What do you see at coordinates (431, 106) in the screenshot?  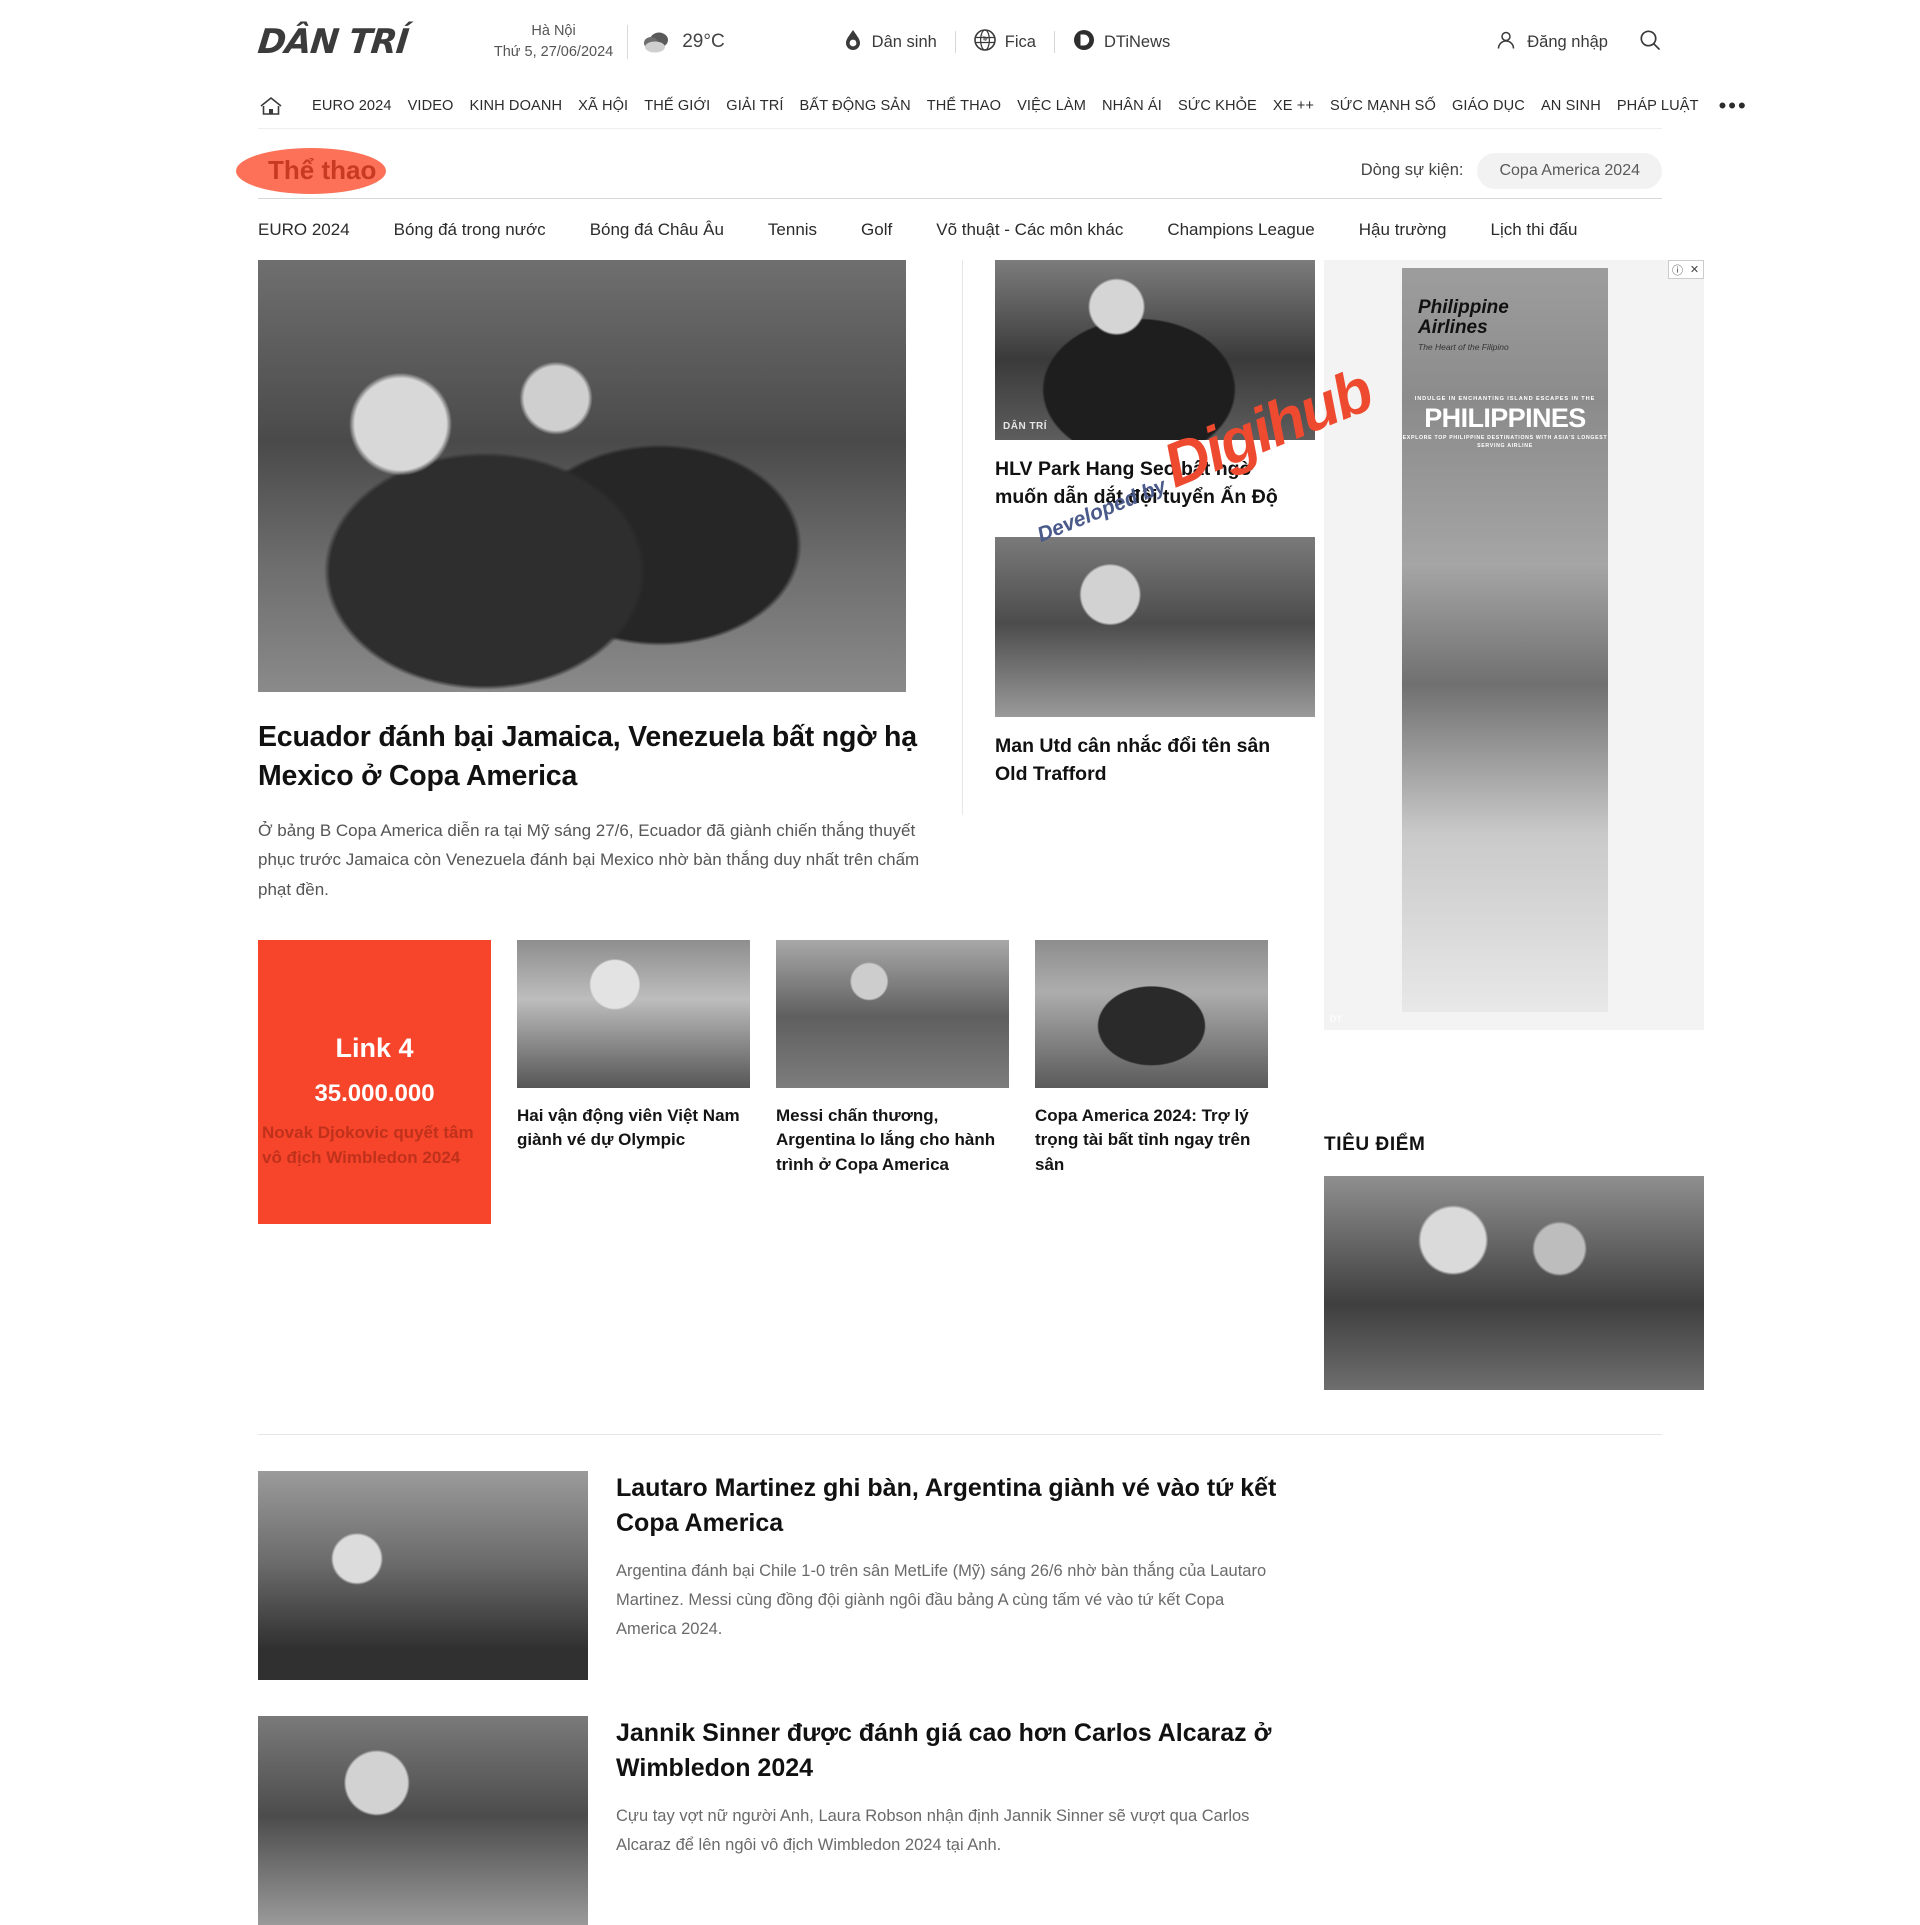 I see `nav-item-video: VIDEO` at bounding box center [431, 106].